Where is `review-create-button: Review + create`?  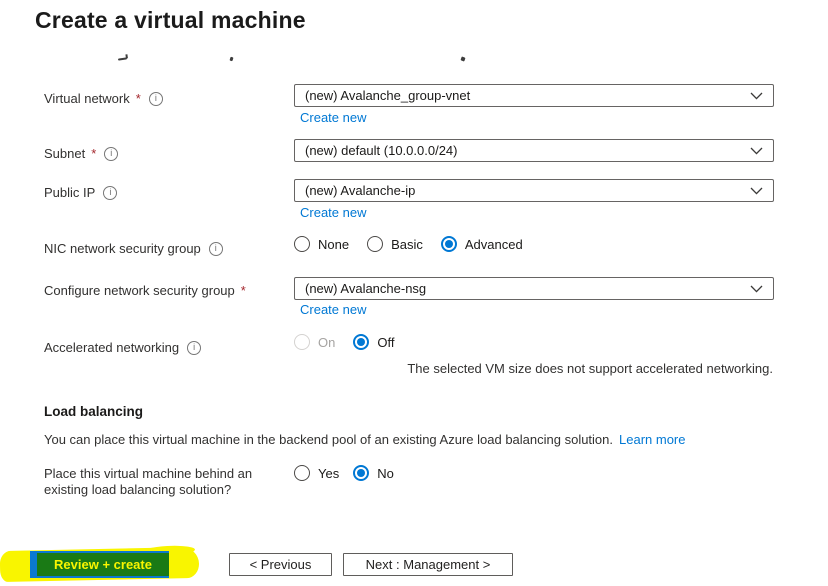
review-create-button: Review + create is located at coordinates (99, 564).